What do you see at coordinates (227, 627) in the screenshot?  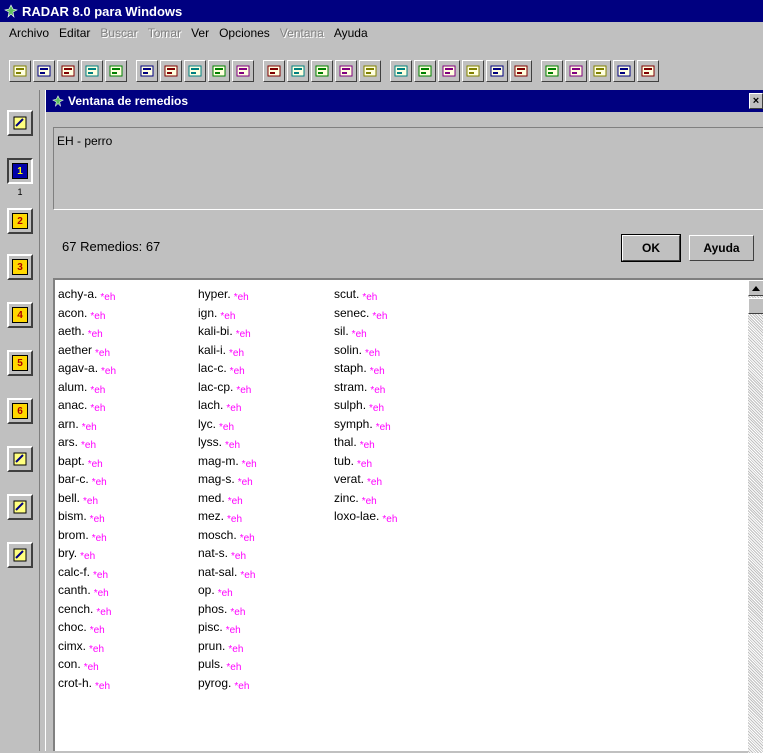 I see `remedy-item: pisc. *eh` at bounding box center [227, 627].